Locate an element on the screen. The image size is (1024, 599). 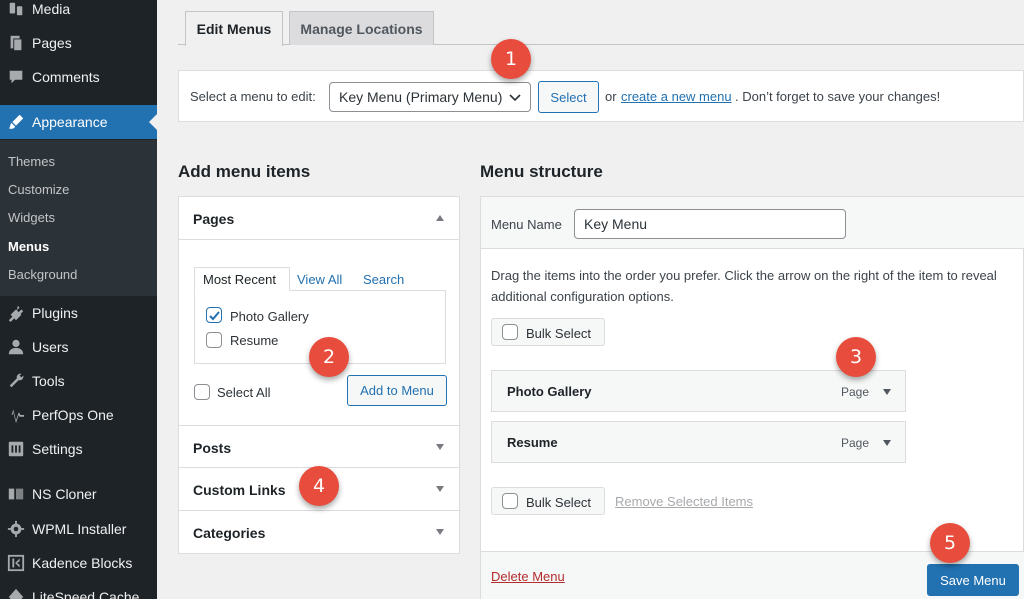
submenu-item-background: Background is located at coordinates (42, 274).